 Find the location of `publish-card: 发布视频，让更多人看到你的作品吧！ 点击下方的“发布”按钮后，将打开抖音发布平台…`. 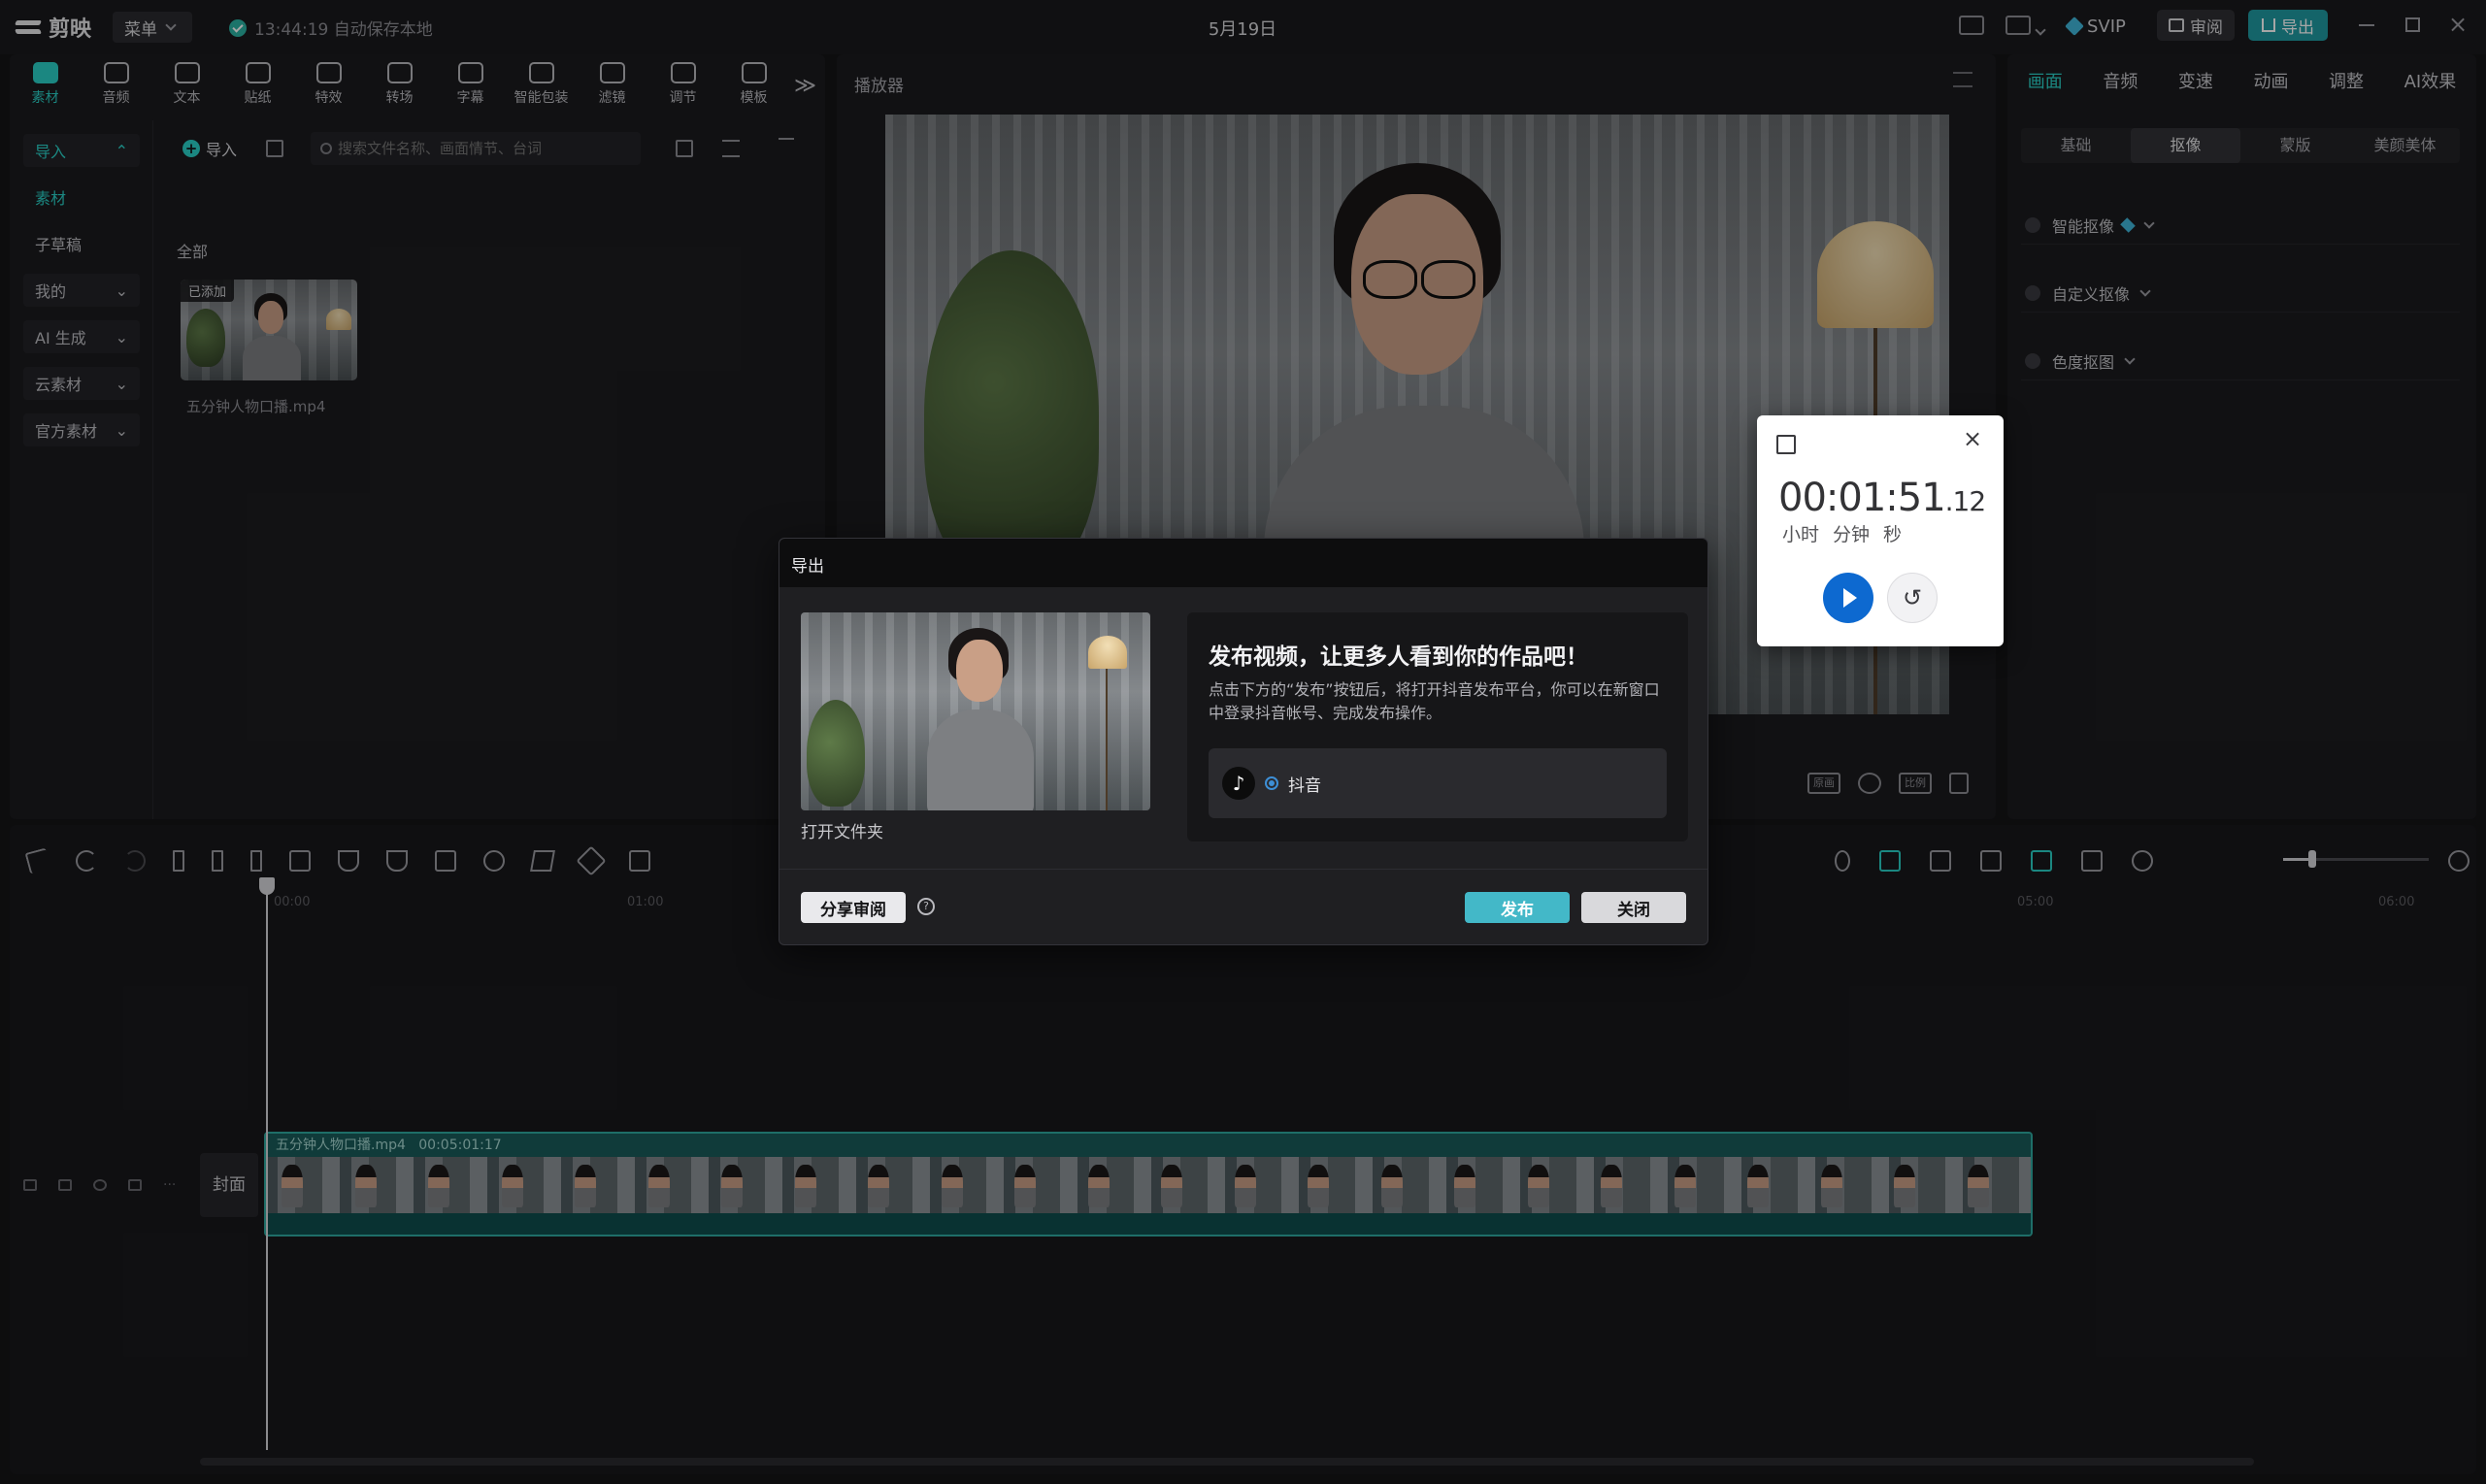

publish-card: 发布视频，让更多人看到你的作品吧！ 点击下方的“发布”按钮后，将打开抖音发布平台… is located at coordinates (1437, 726).